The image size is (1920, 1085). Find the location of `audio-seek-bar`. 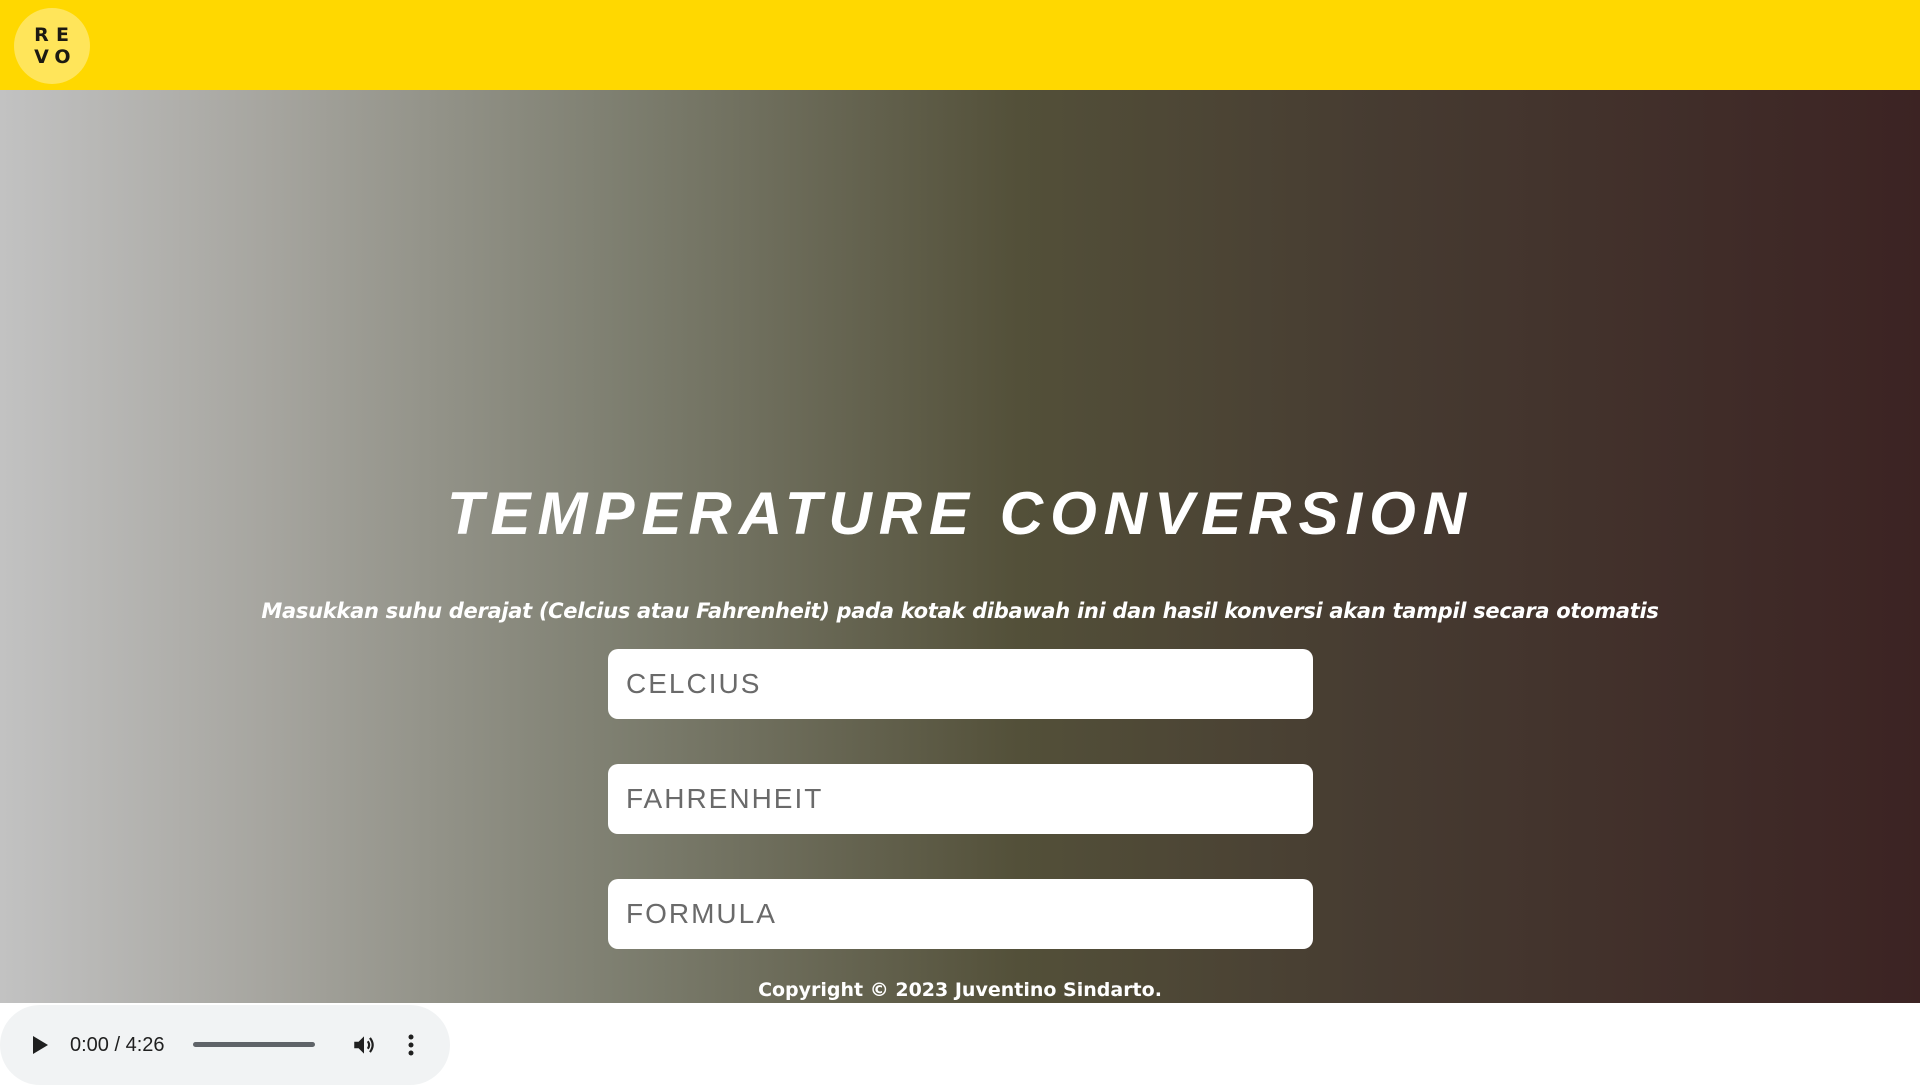

audio-seek-bar is located at coordinates (254, 1044).